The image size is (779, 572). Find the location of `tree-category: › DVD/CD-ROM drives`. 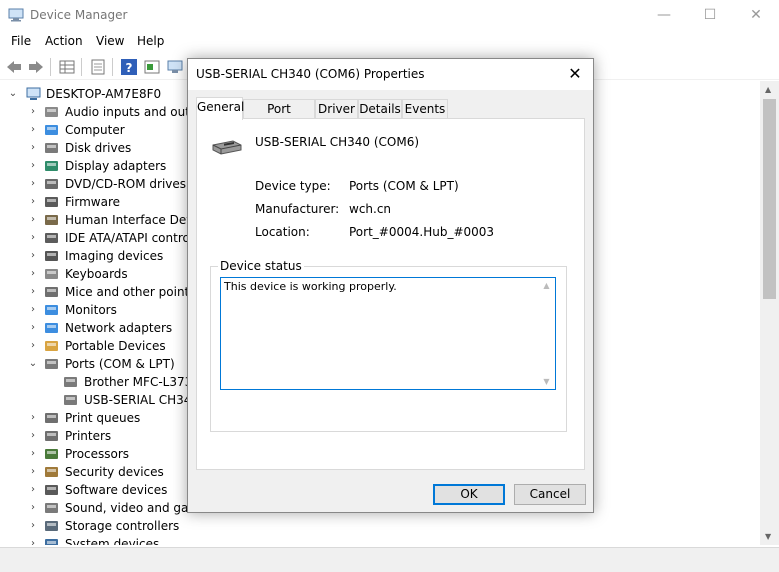

tree-category: › DVD/CD-ROM drives is located at coordinates (95, 184).